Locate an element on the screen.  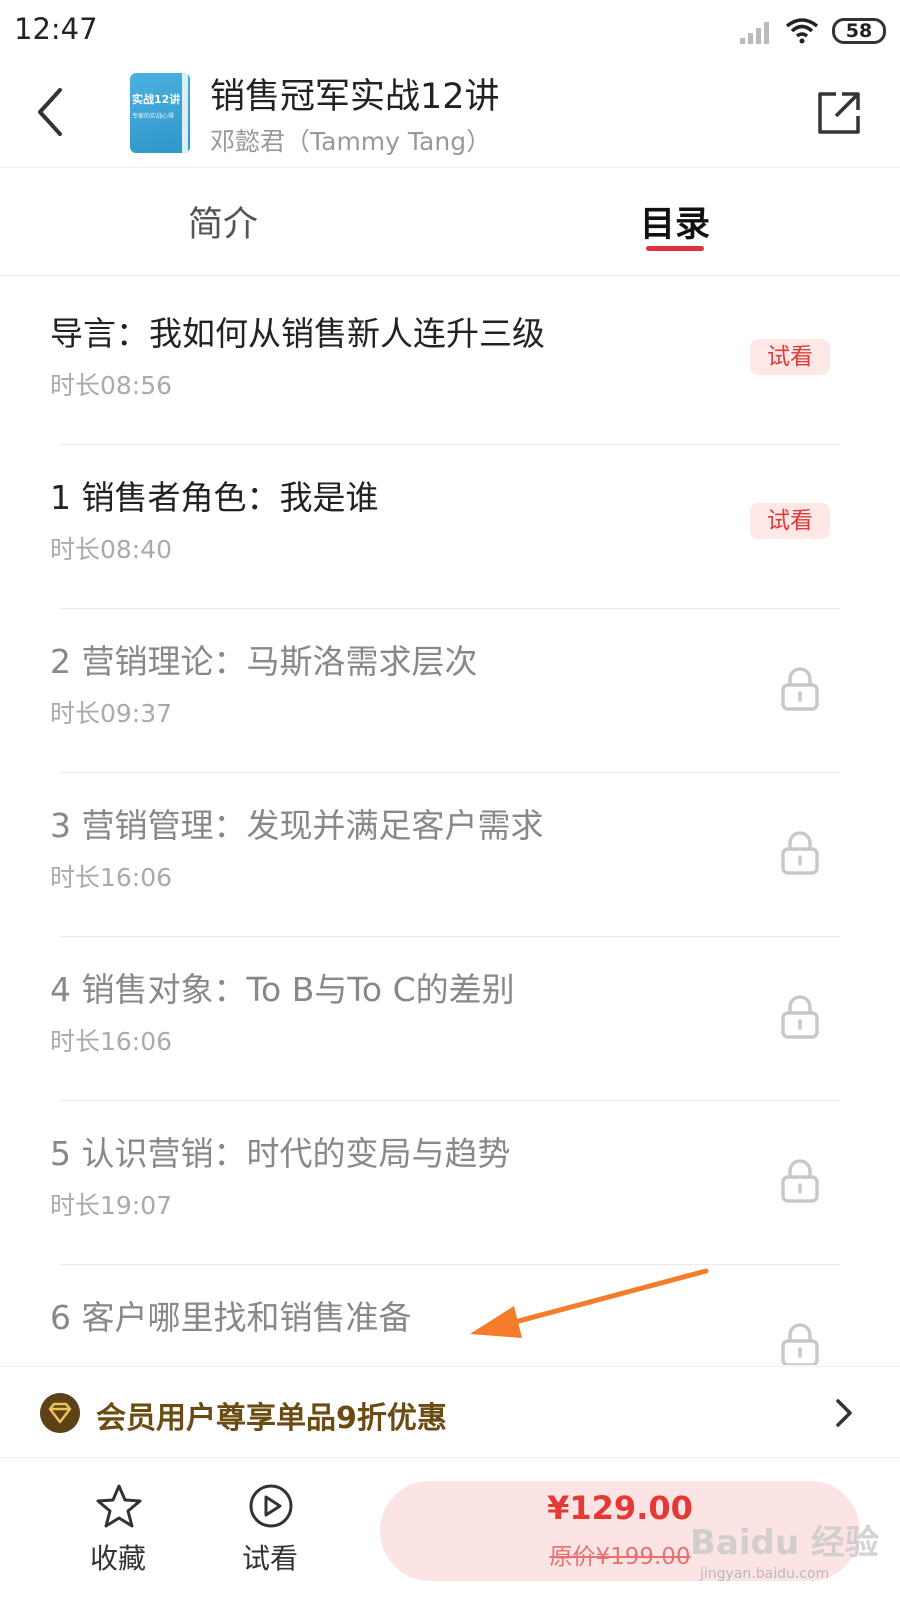
annotation-arrow-icon is located at coordinates (589, 1303).